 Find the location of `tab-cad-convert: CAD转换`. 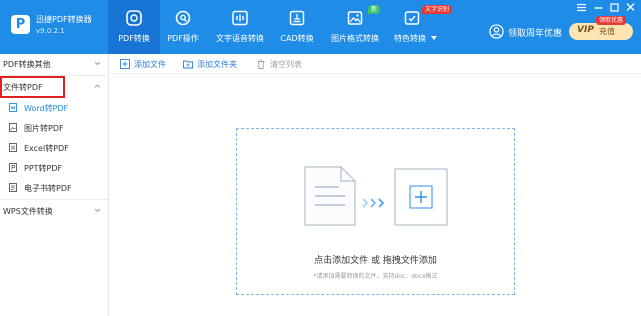

tab-cad-convert: CAD转换 is located at coordinates (297, 27).